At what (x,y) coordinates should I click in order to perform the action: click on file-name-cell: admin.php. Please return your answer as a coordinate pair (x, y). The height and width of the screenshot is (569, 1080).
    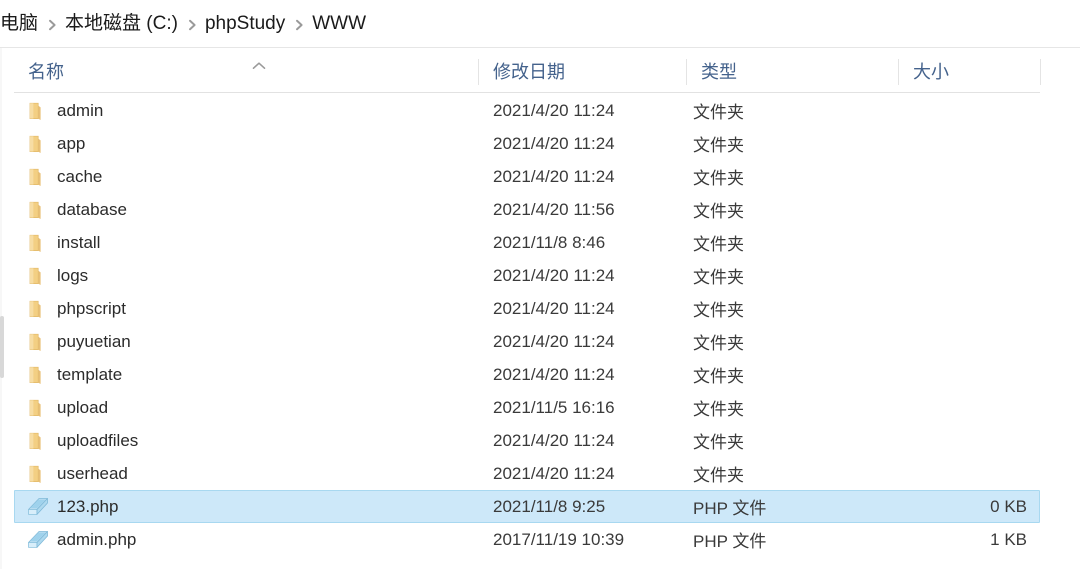
    Looking at the image, I should click on (248, 540).